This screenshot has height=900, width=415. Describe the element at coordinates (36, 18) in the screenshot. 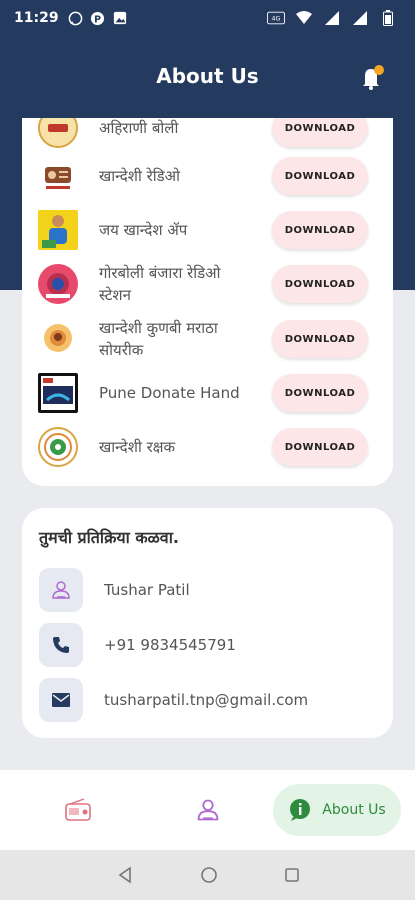

I see `status-time: 11:29` at that location.